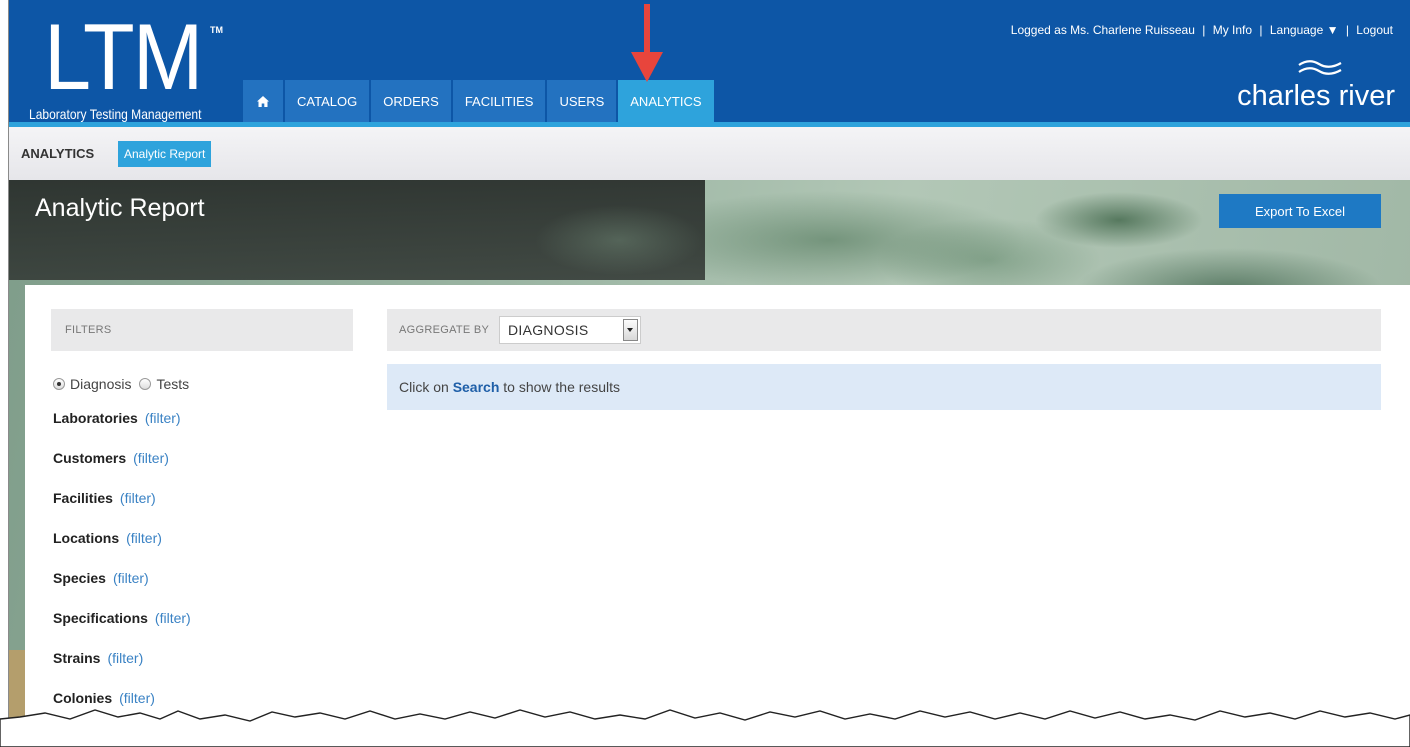 This screenshot has width=1410, height=747. Describe the element at coordinates (77, 658) in the screenshot. I see `filter-name: Strains` at that location.